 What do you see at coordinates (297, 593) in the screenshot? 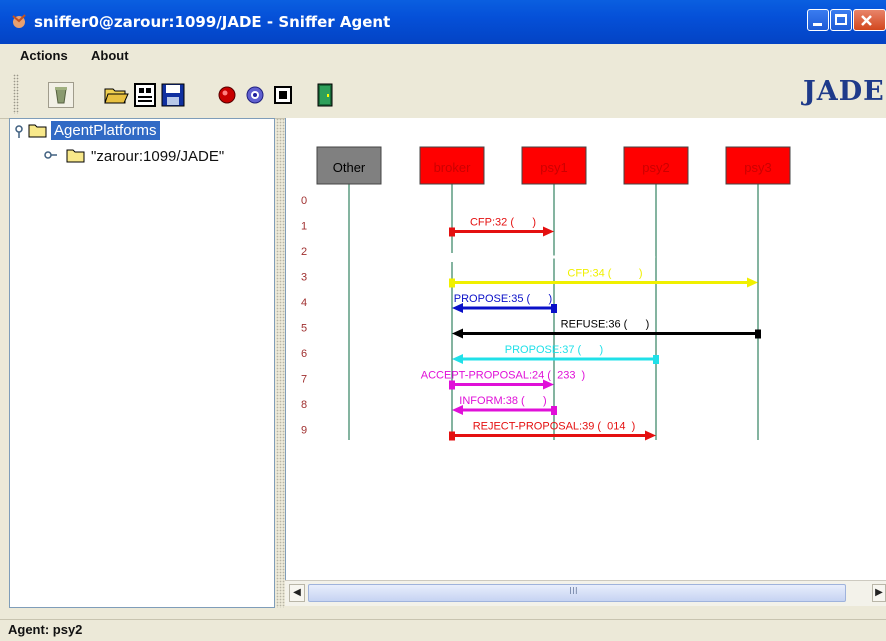
I see `scroll-left-arrow: ◀` at bounding box center [297, 593].